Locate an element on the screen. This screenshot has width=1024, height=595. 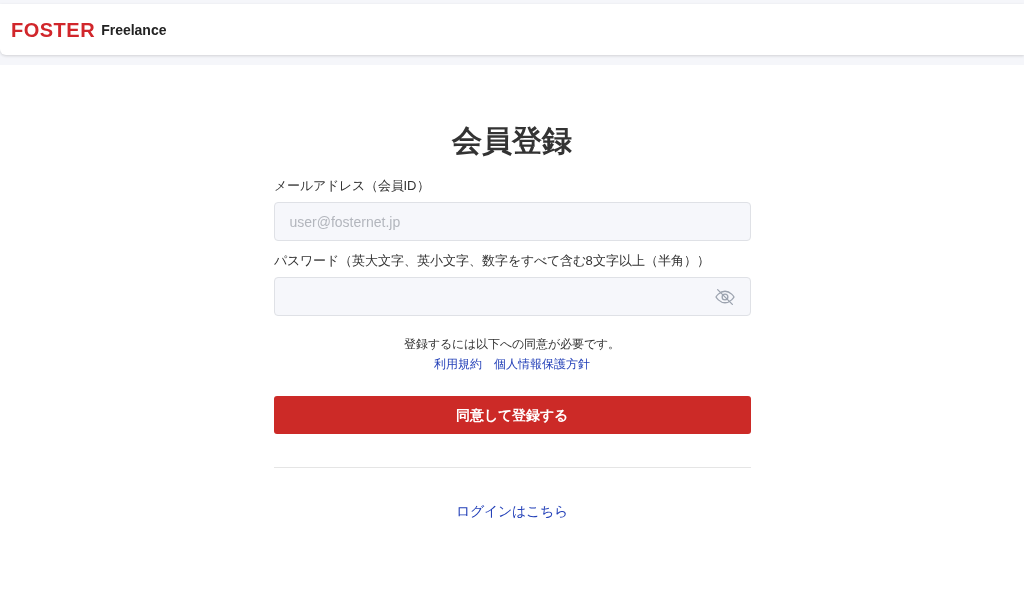
eye-off-icon is located at coordinates (724, 296).